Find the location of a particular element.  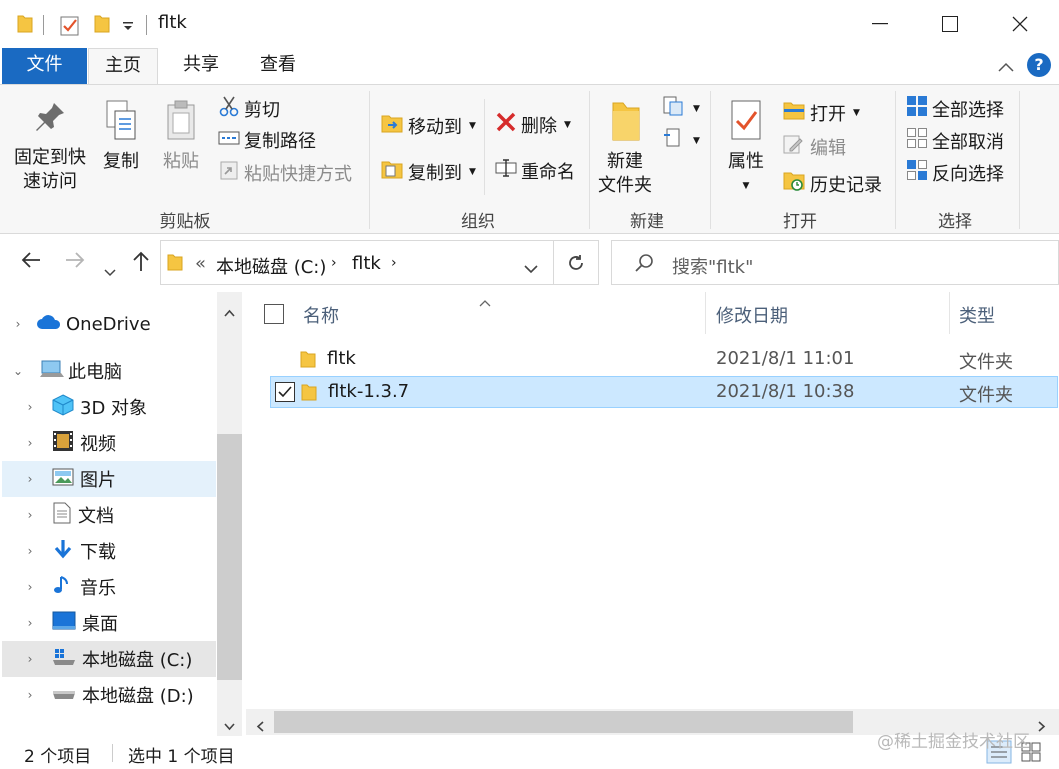

breadcrumb-overflow: « is located at coordinates (200, 263).